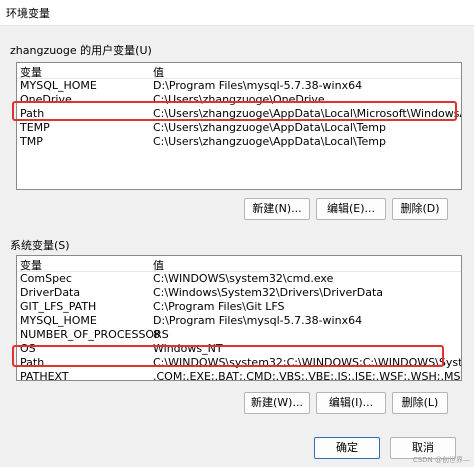 The width and height of the screenshot is (474, 467). What do you see at coordinates (58, 306) in the screenshot?
I see `var-name: GIT_LFS_PATH` at bounding box center [58, 306].